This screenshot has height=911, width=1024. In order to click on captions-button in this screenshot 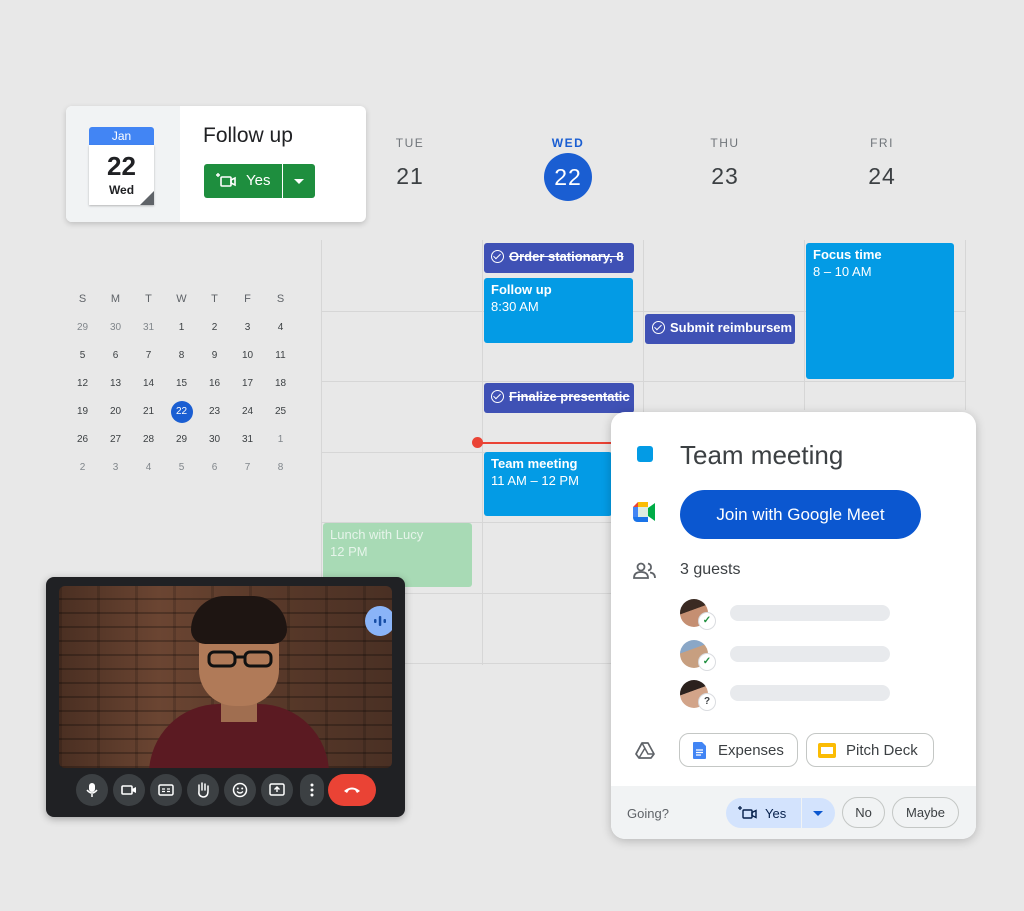, I will do `click(166, 790)`.